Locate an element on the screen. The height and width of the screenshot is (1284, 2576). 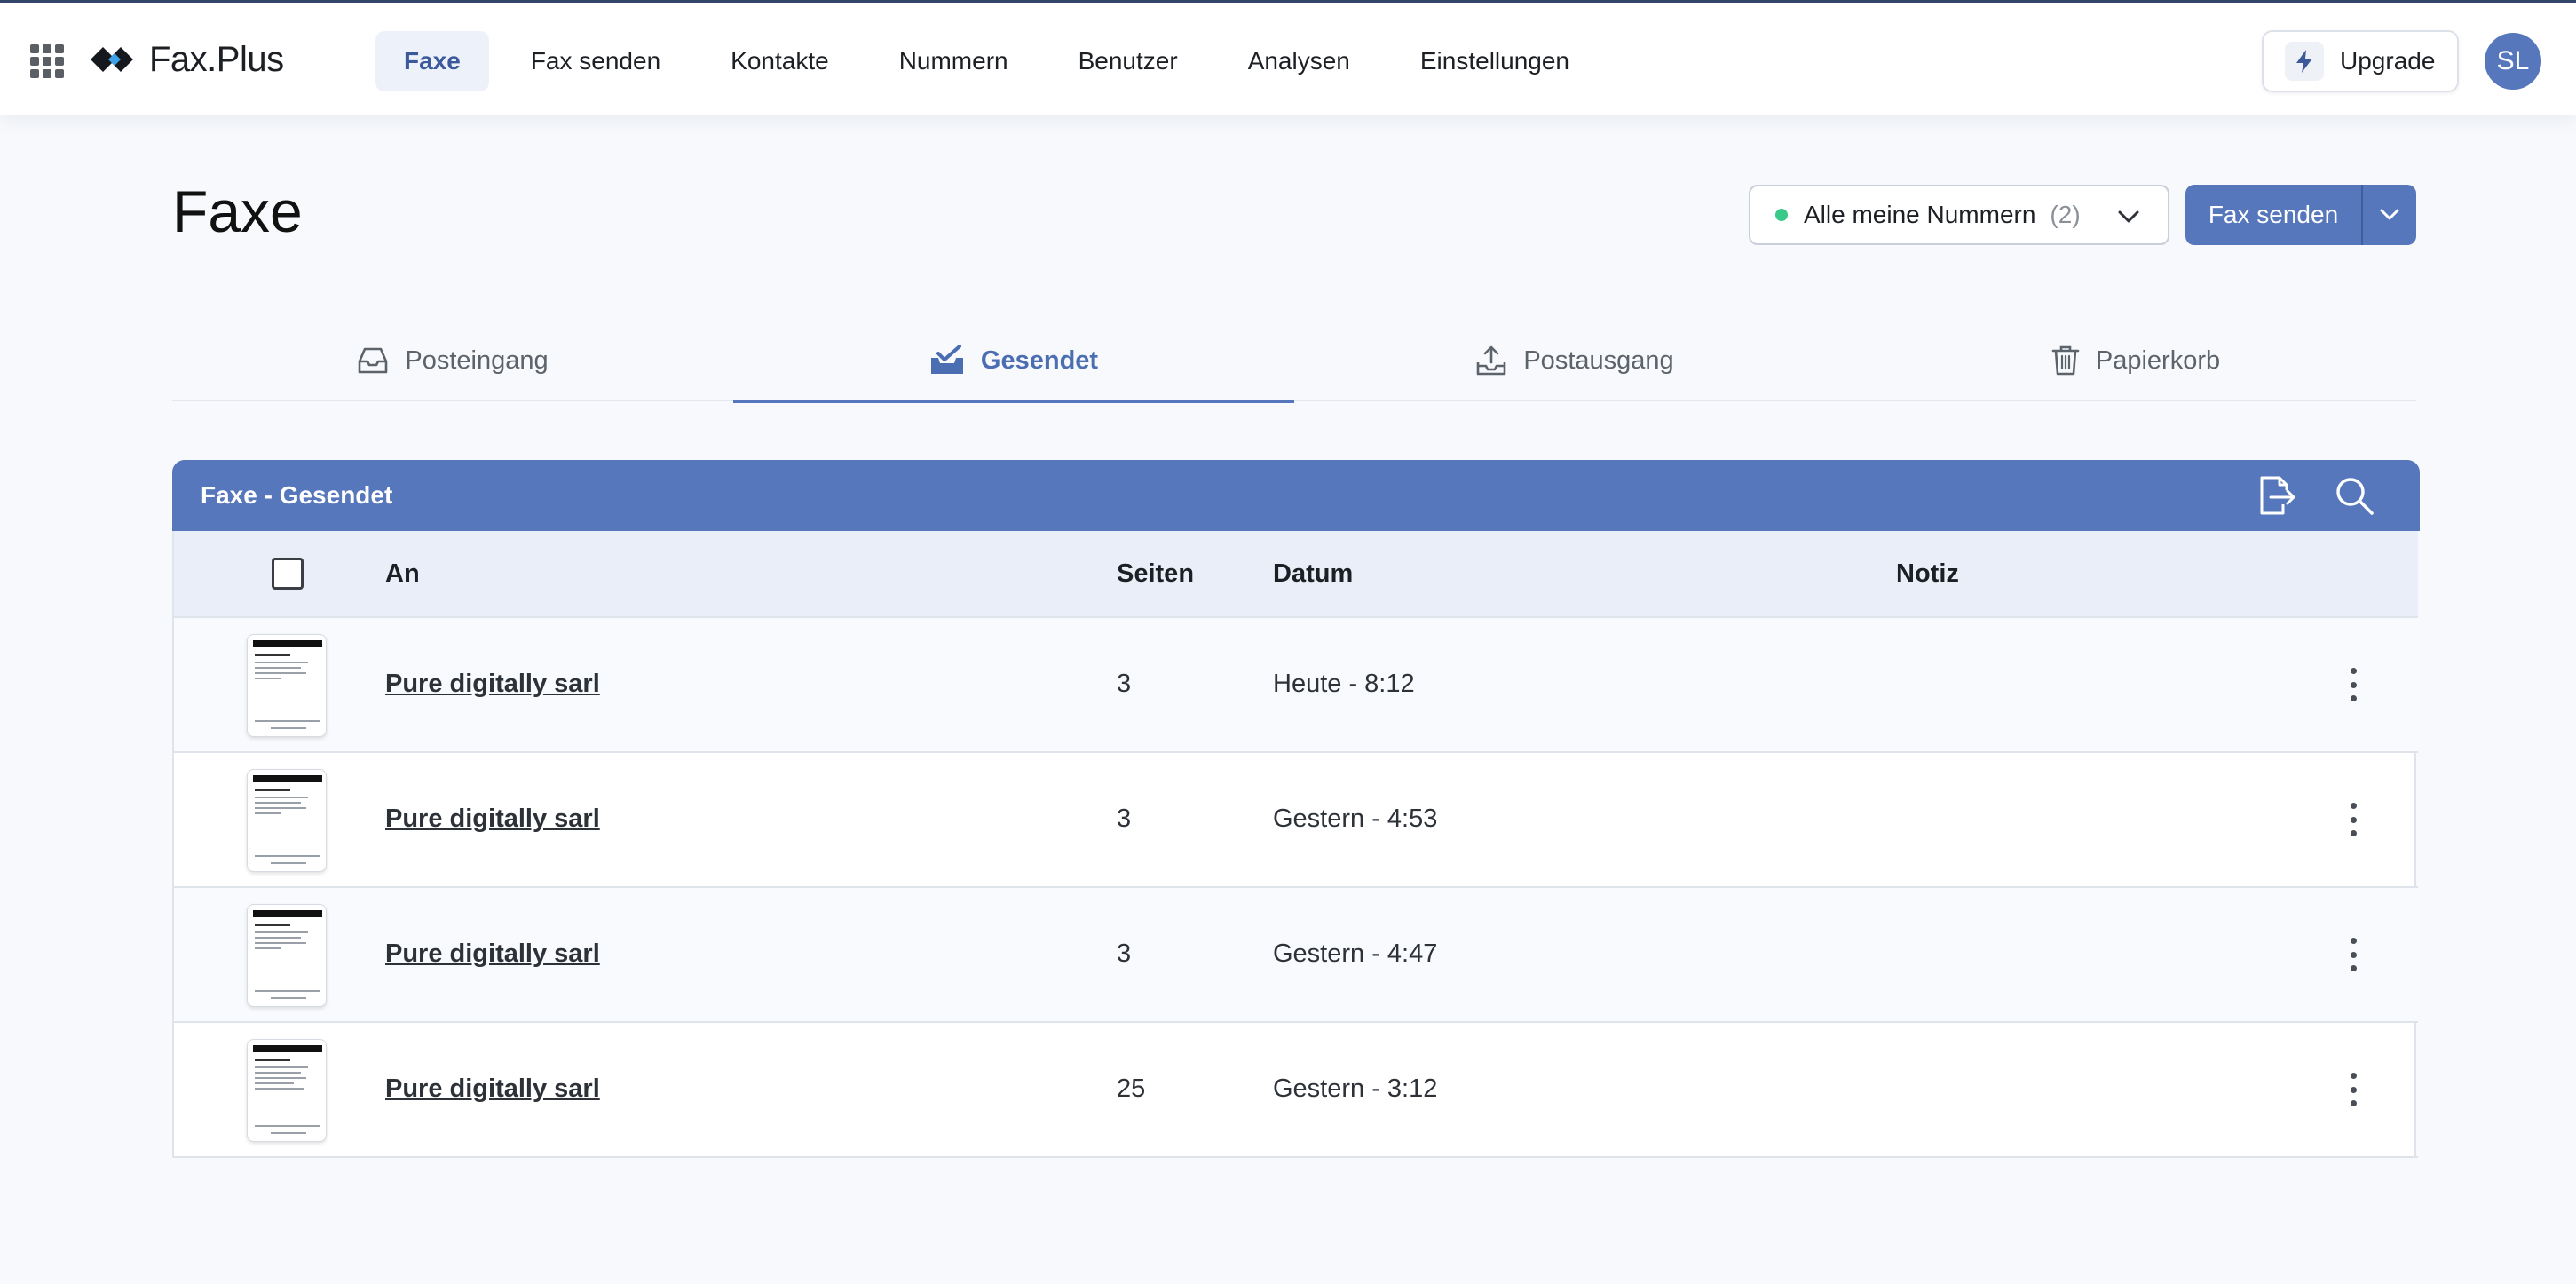
send-fax-button: Fax senden is located at coordinates (2274, 215).